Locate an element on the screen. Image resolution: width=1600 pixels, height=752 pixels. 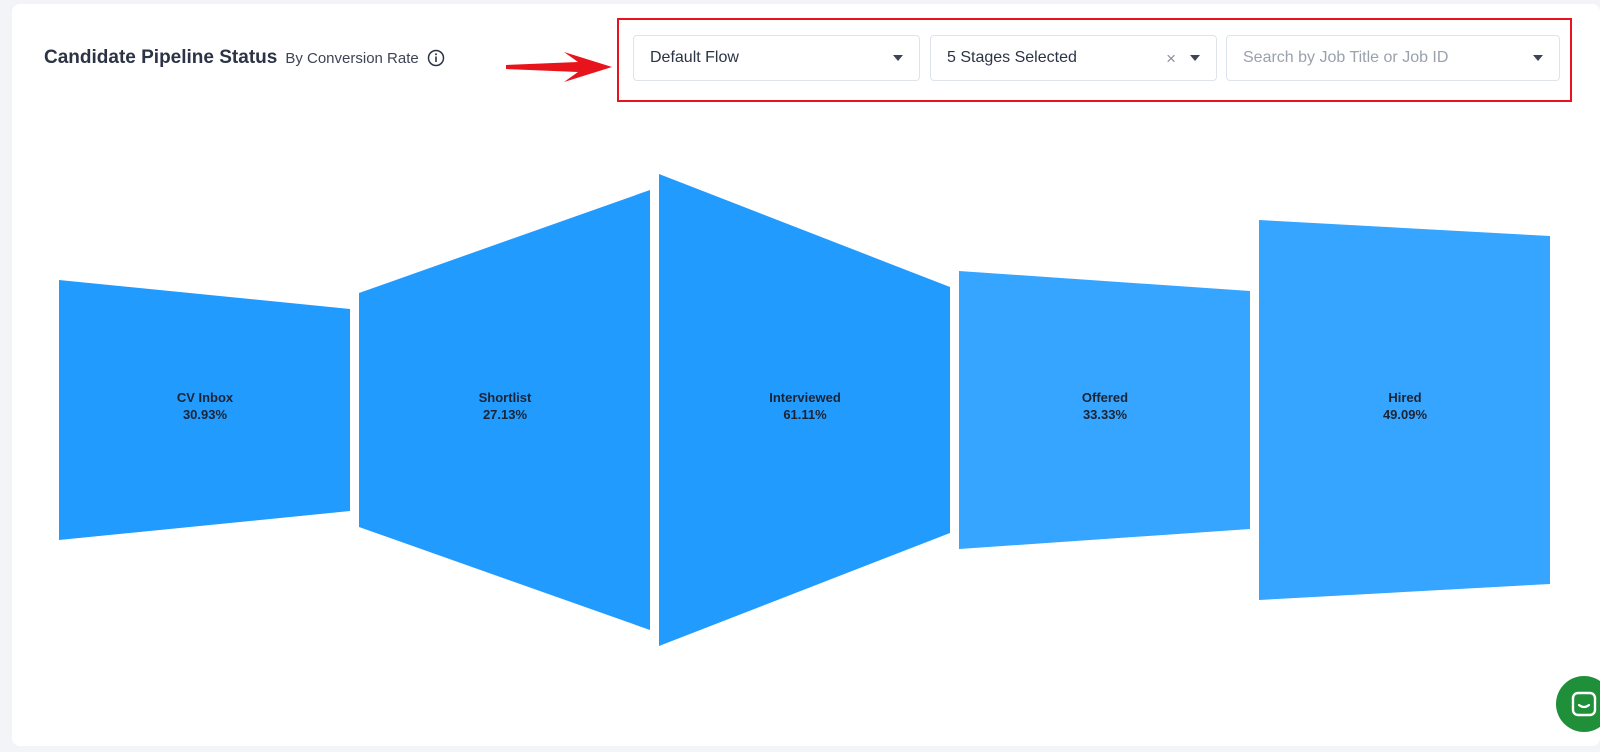
funnel-stage-label: Interviewed is located at coordinates (805, 397).